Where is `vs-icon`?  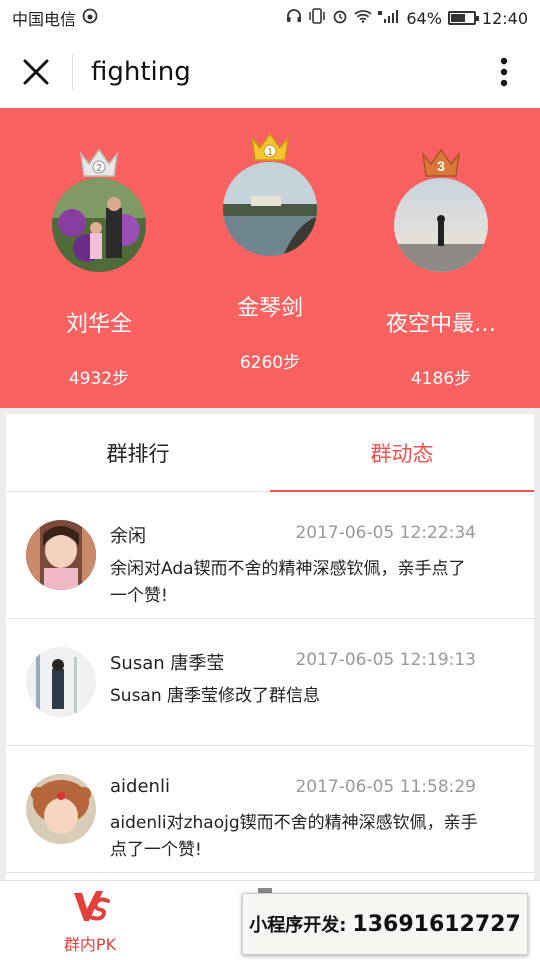 vs-icon is located at coordinates (92, 906).